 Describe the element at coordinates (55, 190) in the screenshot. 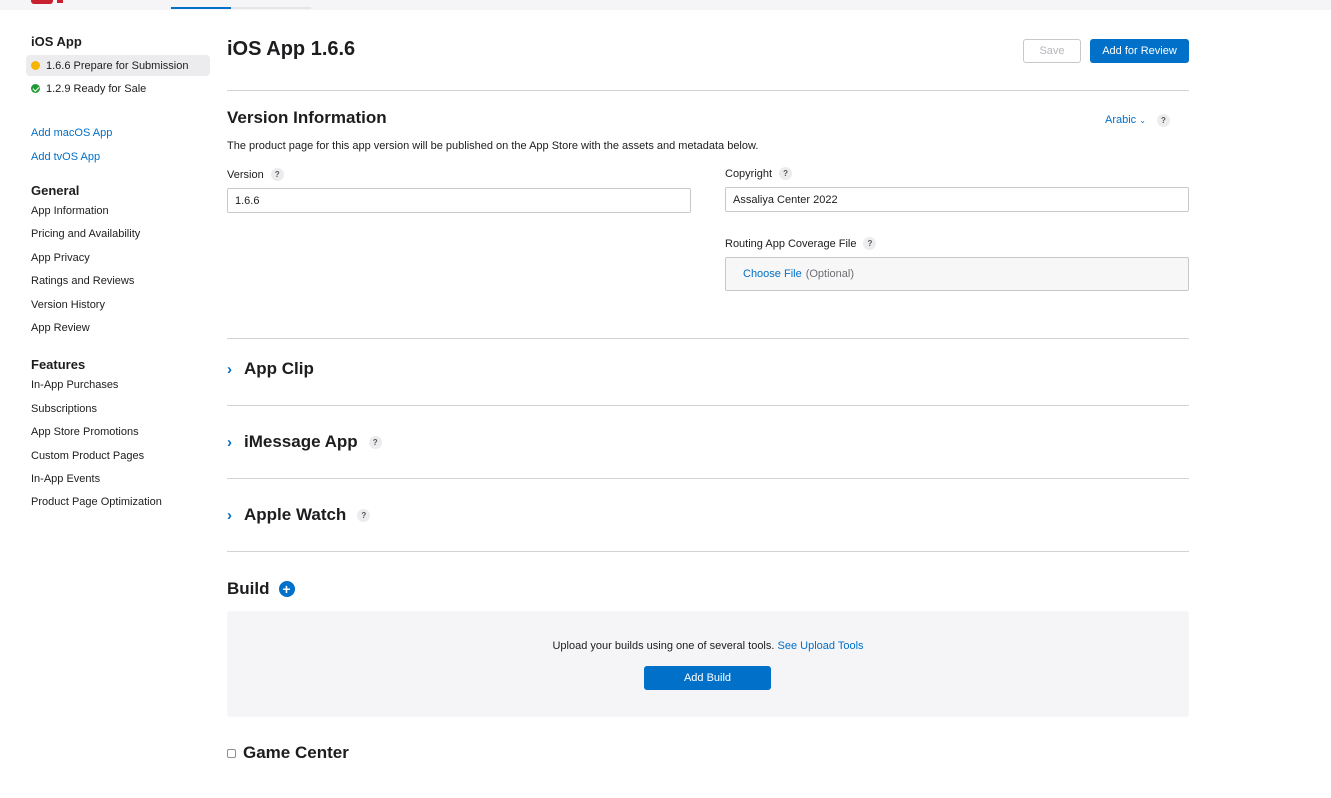

I see `sidebar-general-heading: General` at that location.